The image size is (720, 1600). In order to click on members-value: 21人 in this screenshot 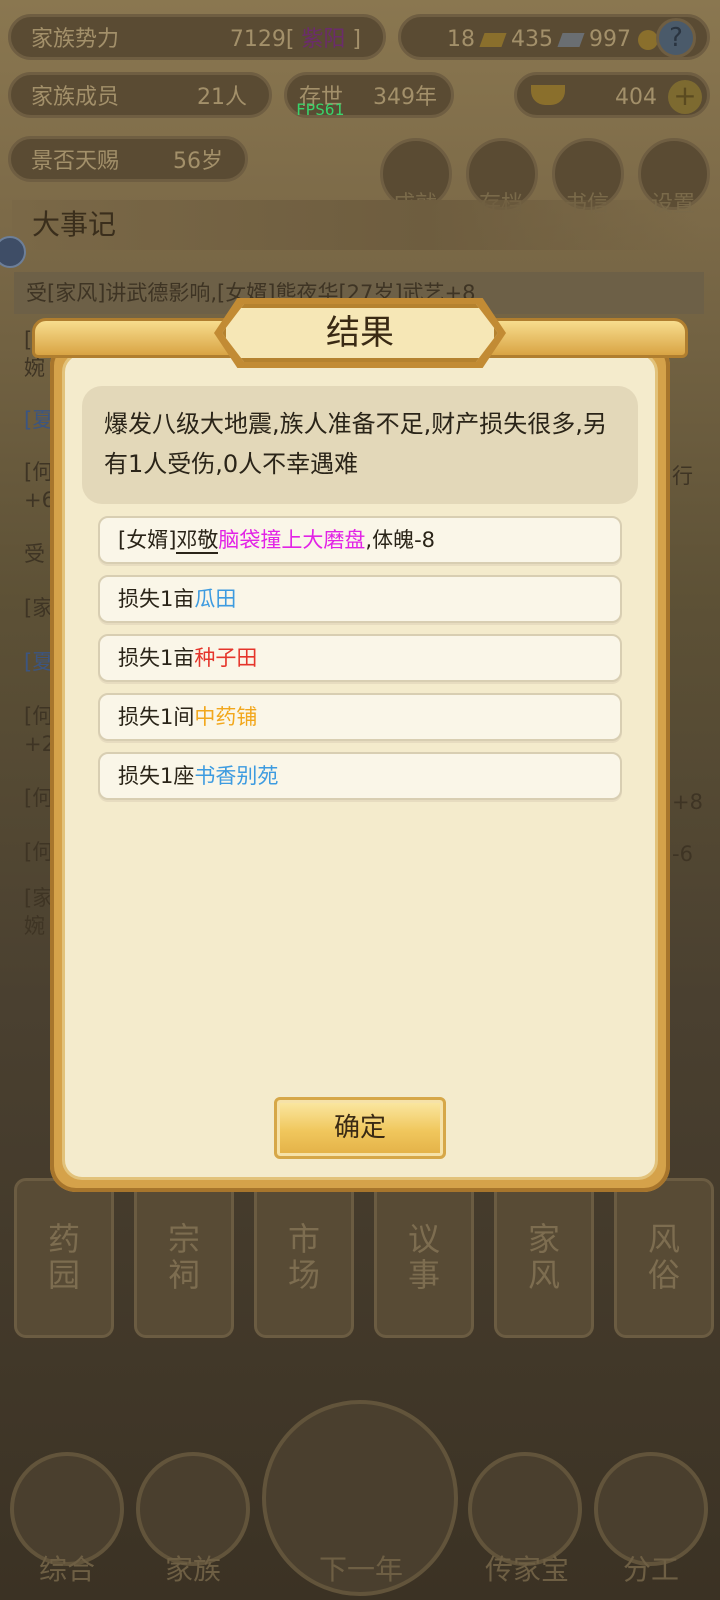, I will do `click(222, 97)`.